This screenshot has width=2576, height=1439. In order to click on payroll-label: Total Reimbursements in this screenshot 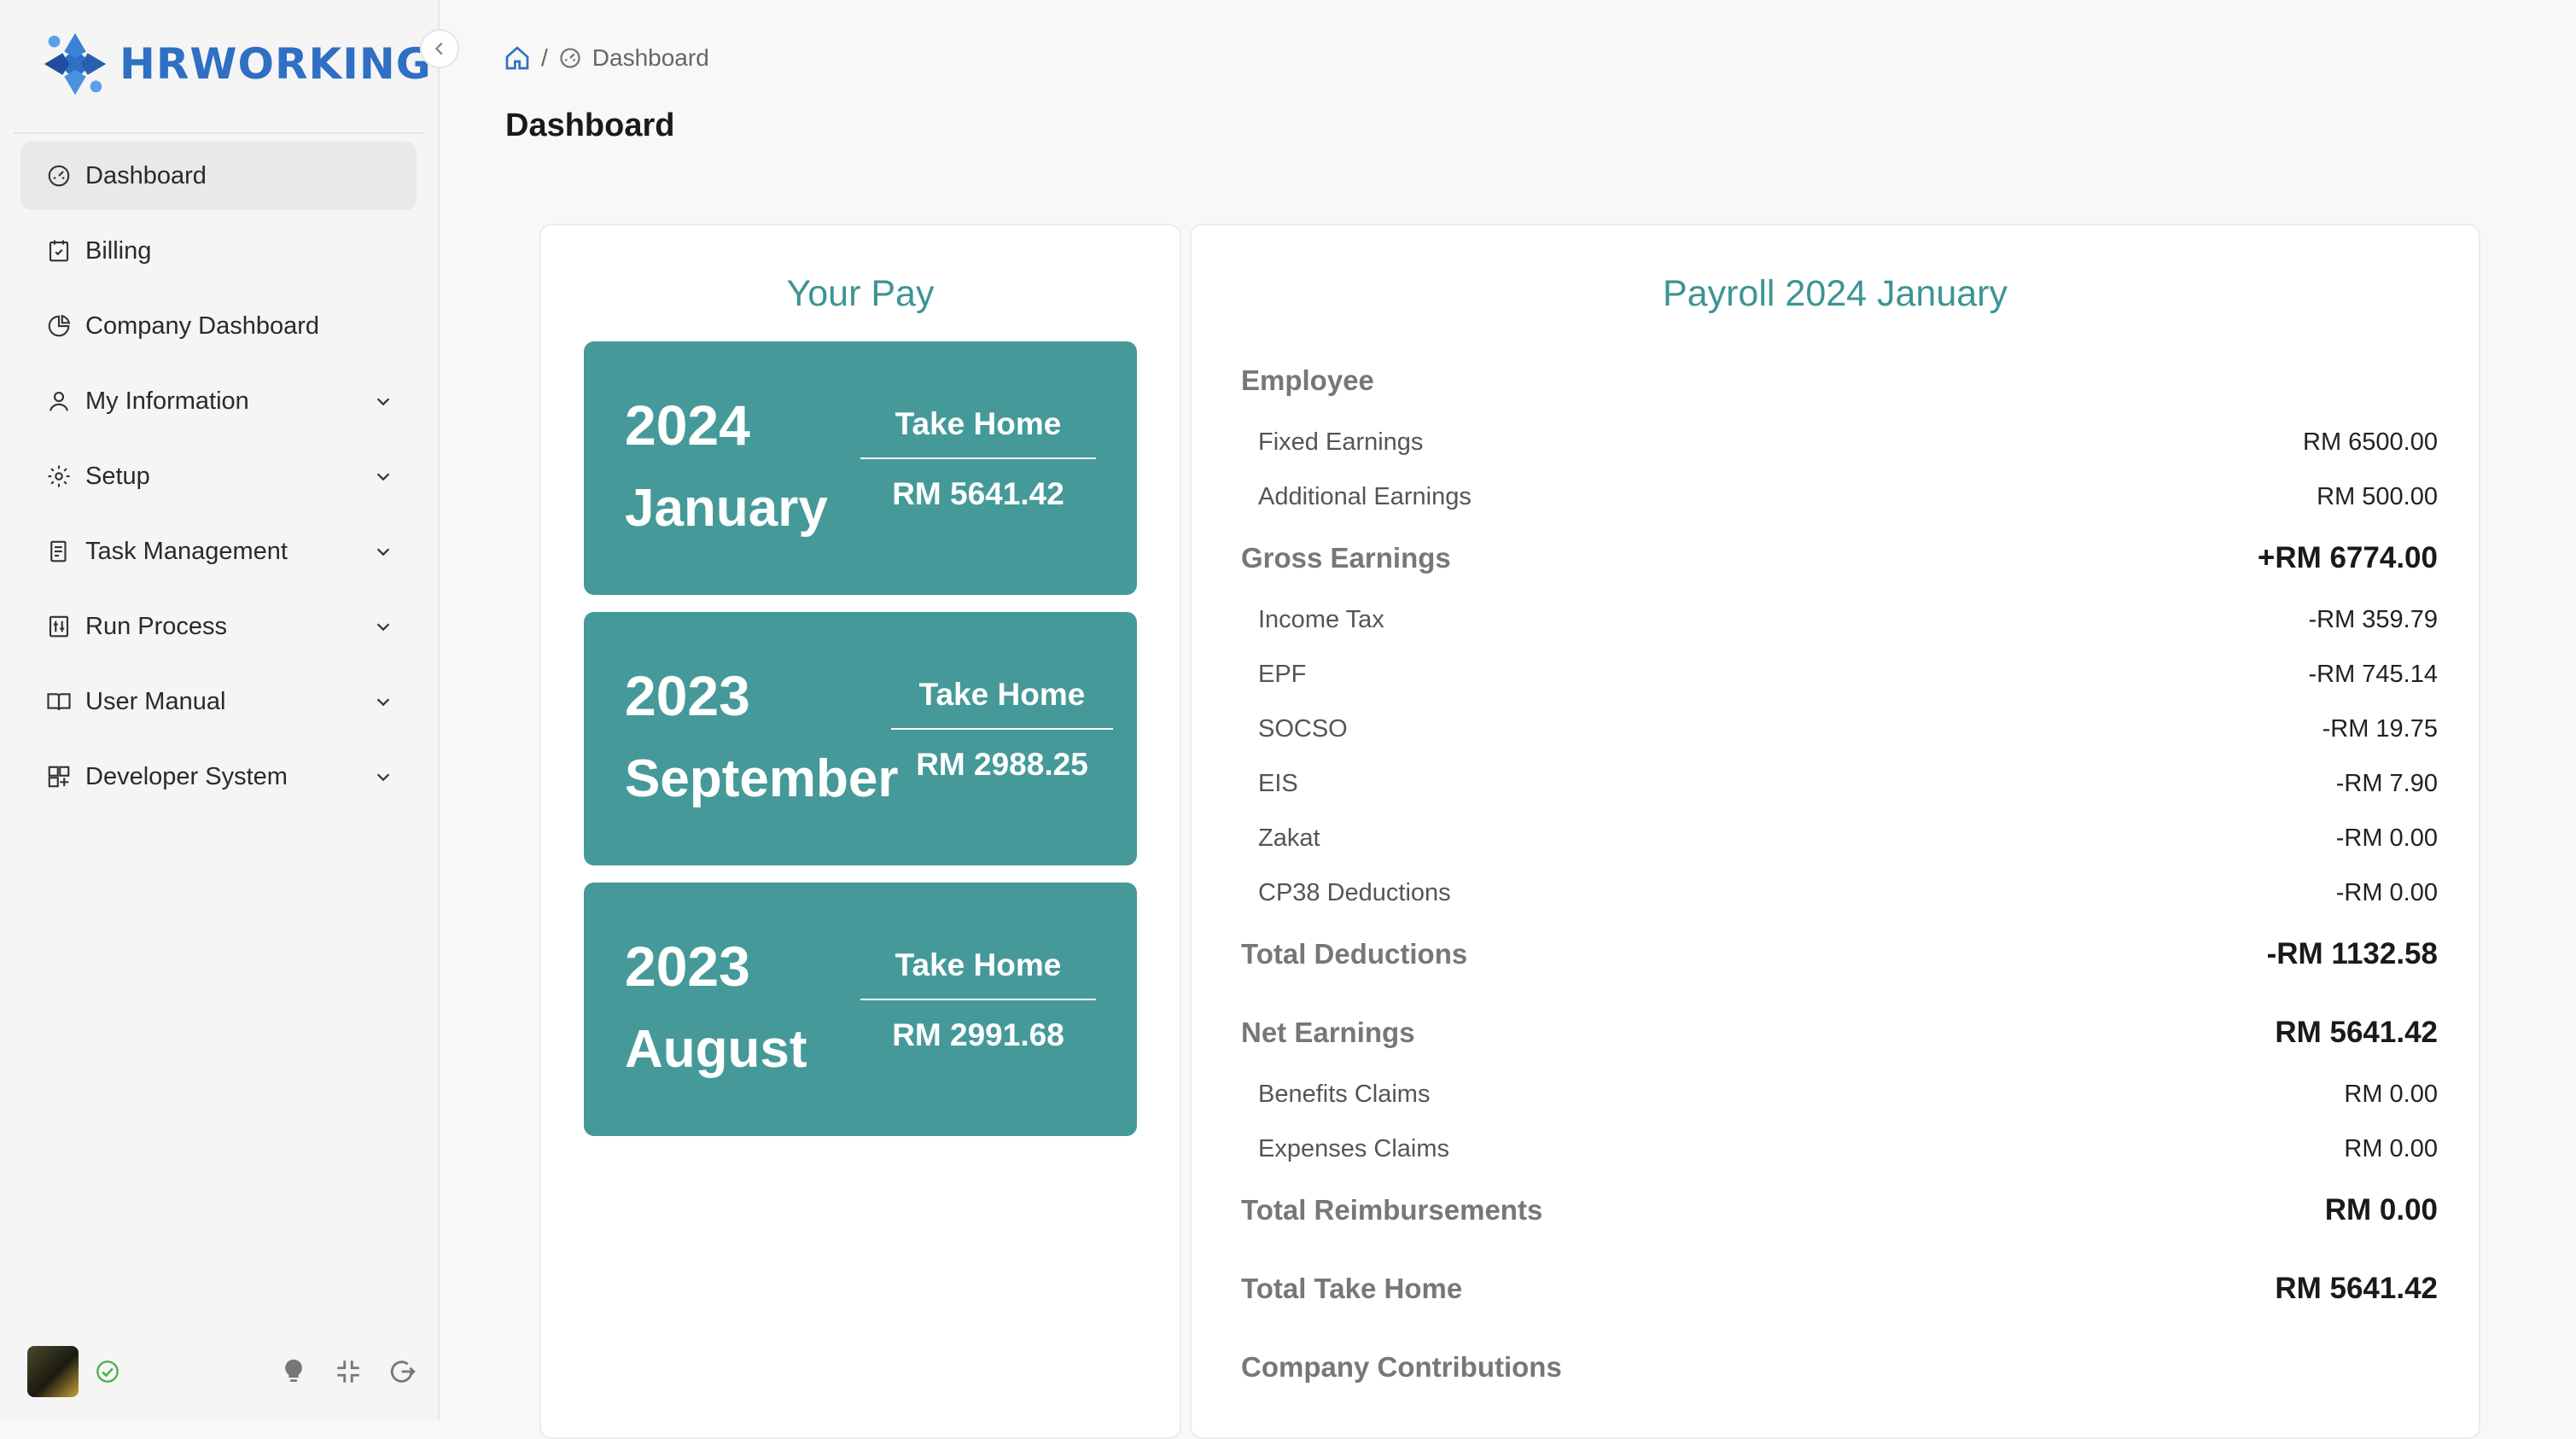, I will do `click(1392, 1210)`.